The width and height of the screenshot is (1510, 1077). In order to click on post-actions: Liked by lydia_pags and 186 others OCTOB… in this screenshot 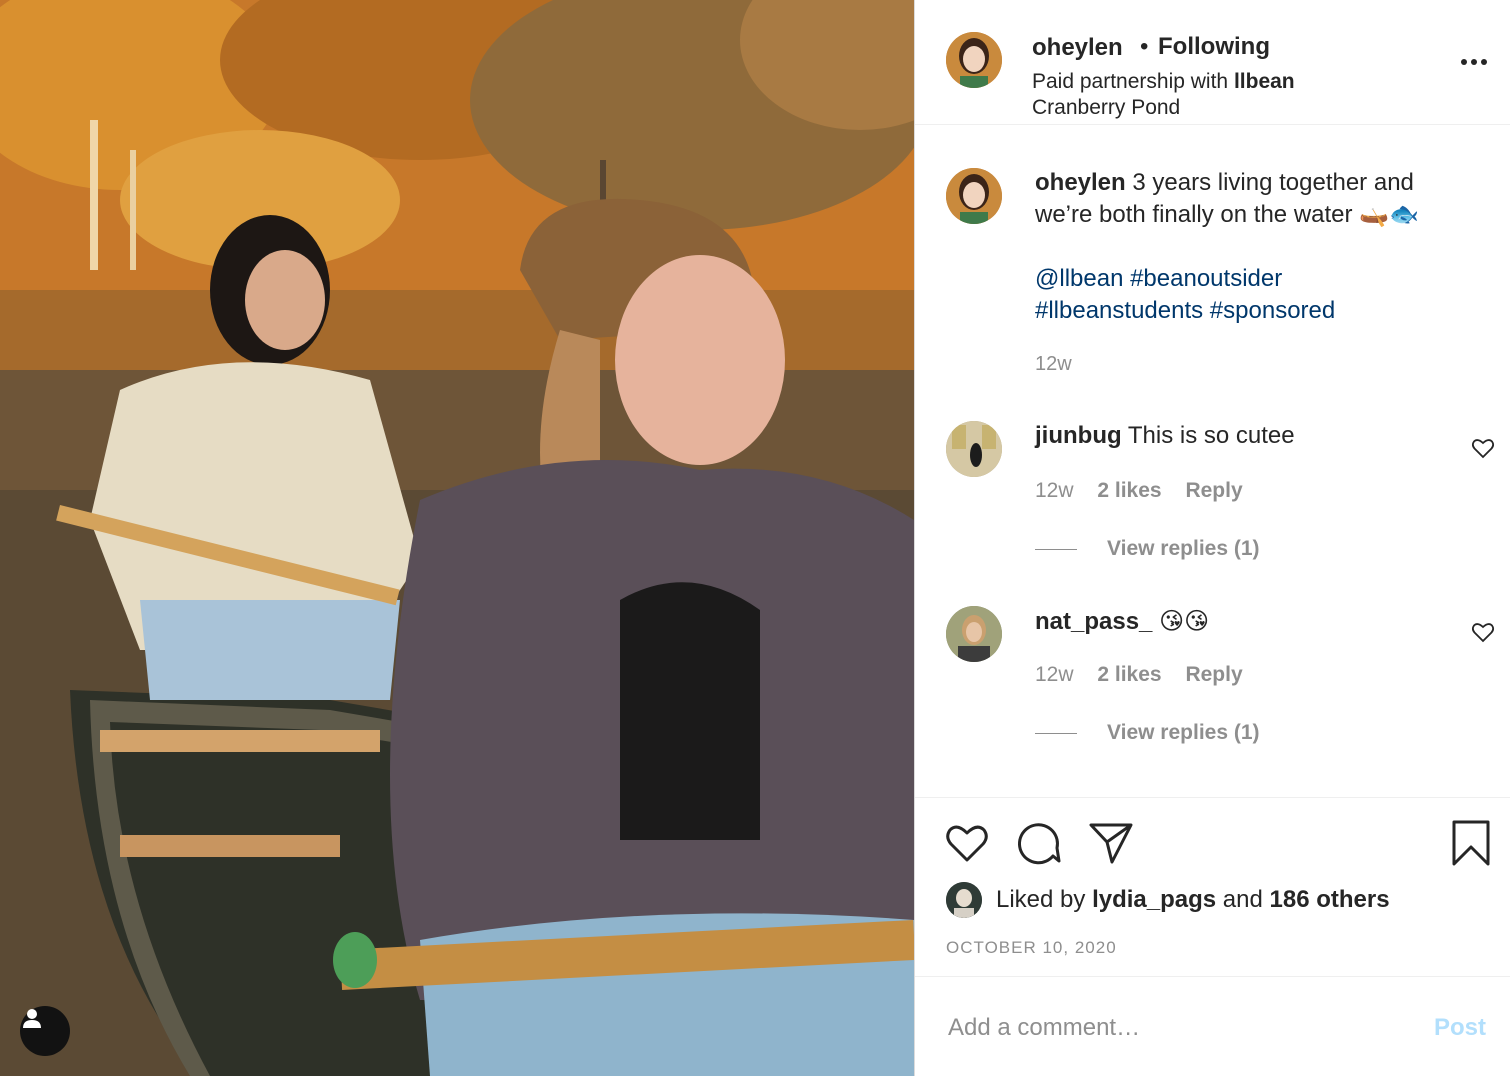, I will do `click(1212, 886)`.